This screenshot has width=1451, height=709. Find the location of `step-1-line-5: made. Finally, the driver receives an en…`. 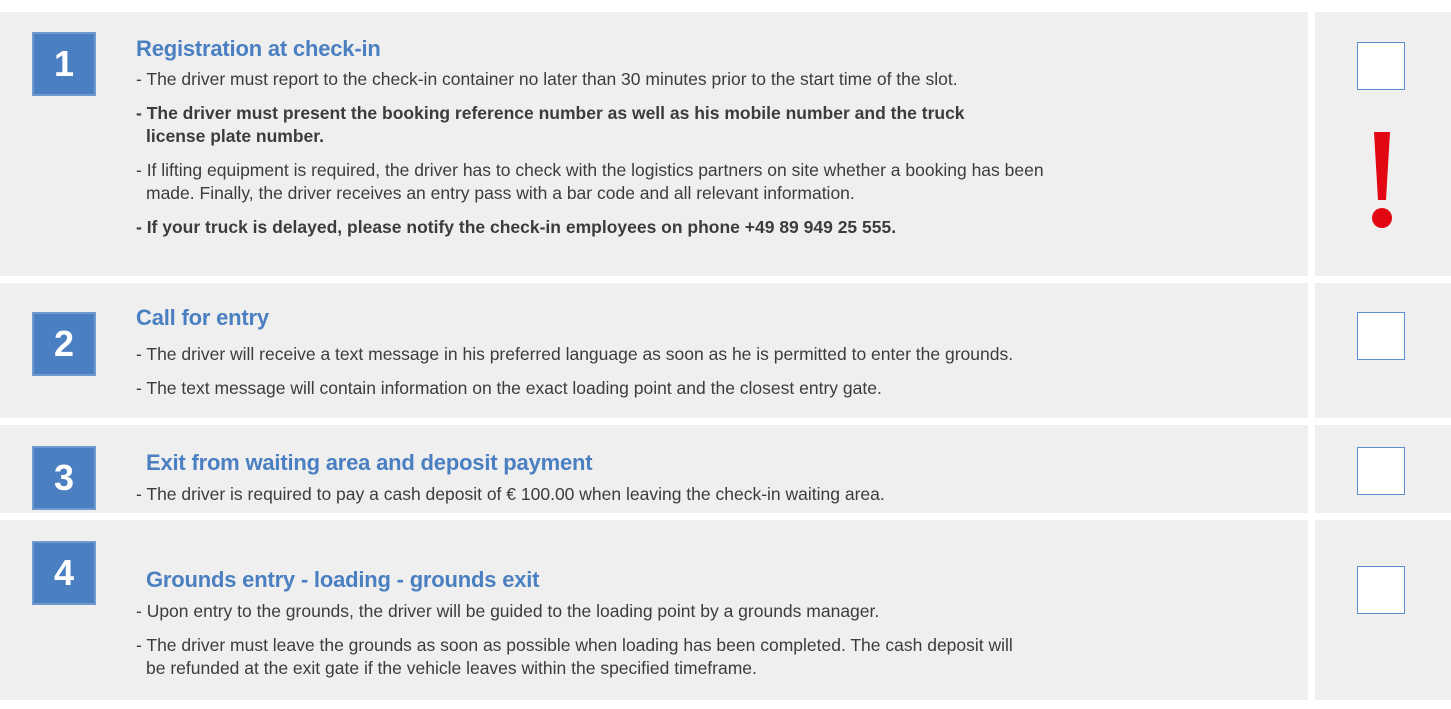

step-1-line-5: made. Finally, the driver receives an en… is located at coordinates (500, 193).